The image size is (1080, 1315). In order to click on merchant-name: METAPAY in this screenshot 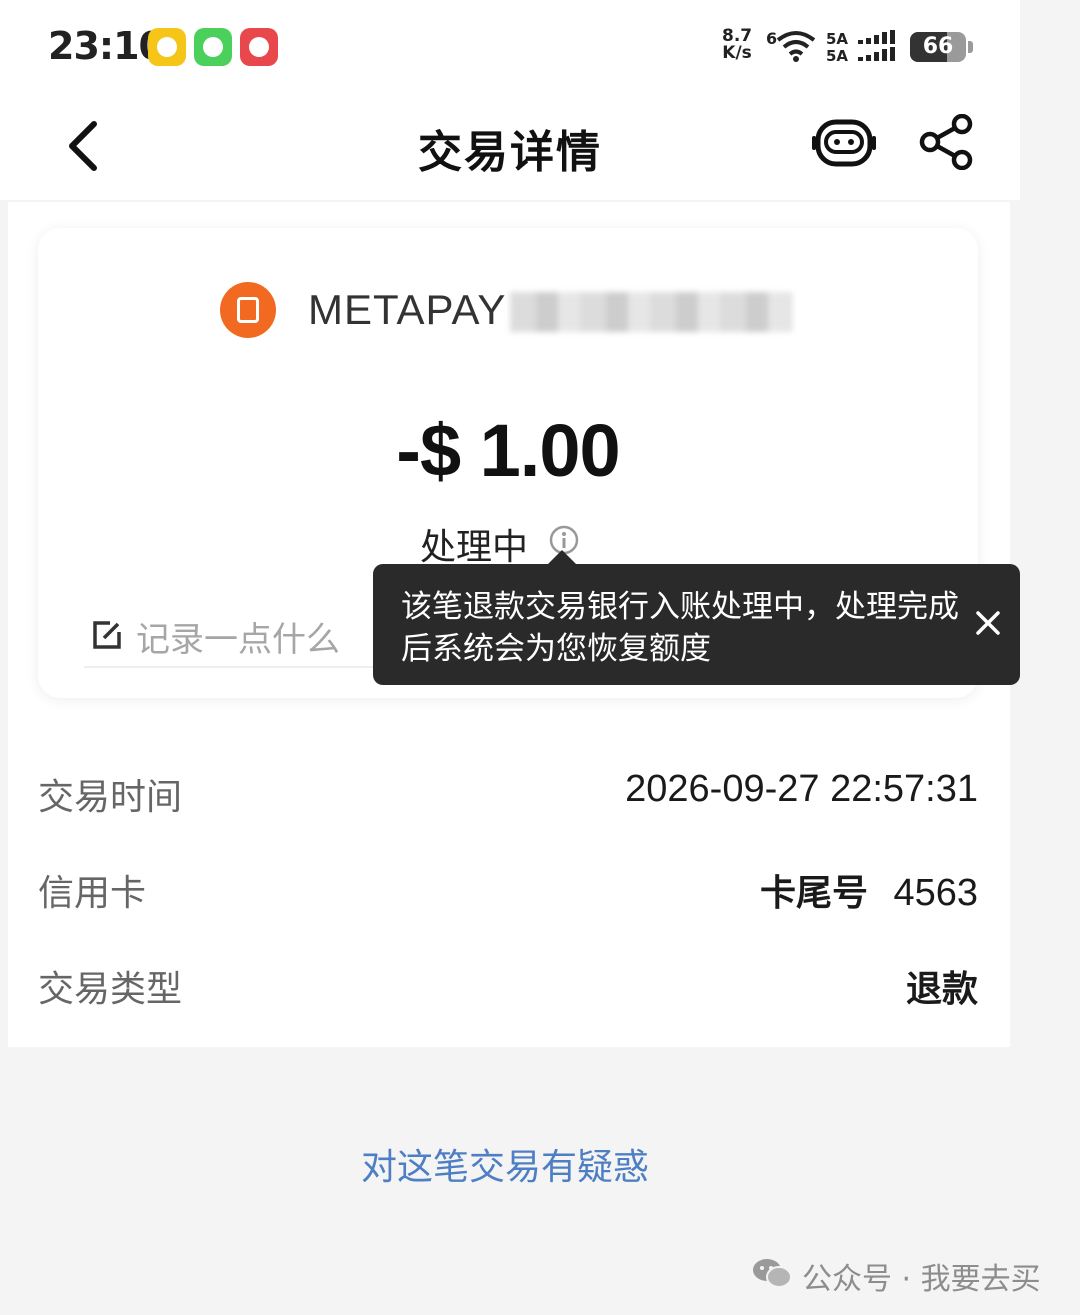, I will do `click(407, 309)`.